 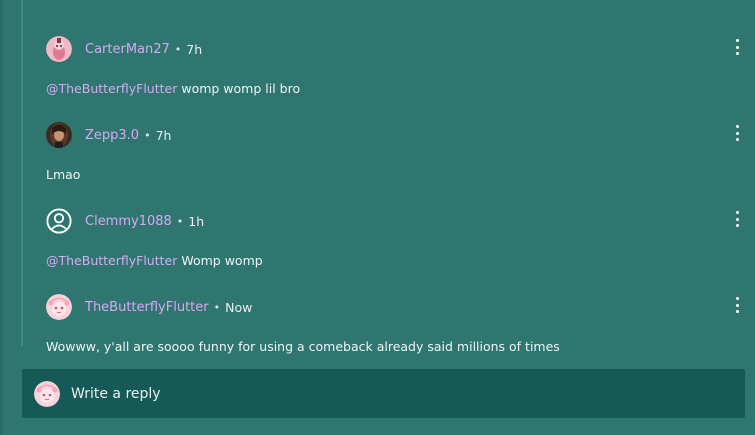 I want to click on comment-time: 1h, so click(x=196, y=221).